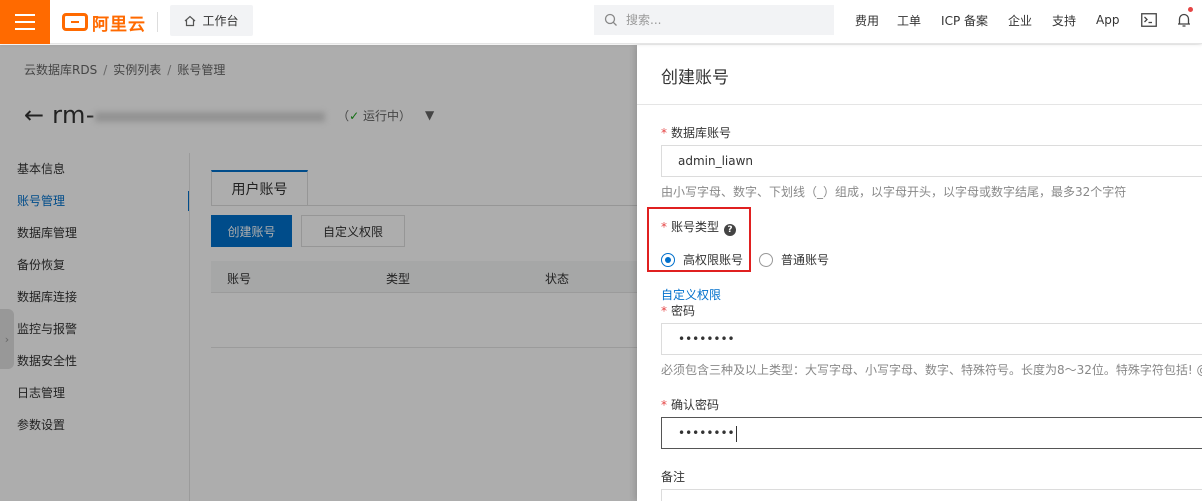 The width and height of the screenshot is (1202, 501). What do you see at coordinates (721, 20) in the screenshot?
I see `search-input` at bounding box center [721, 20].